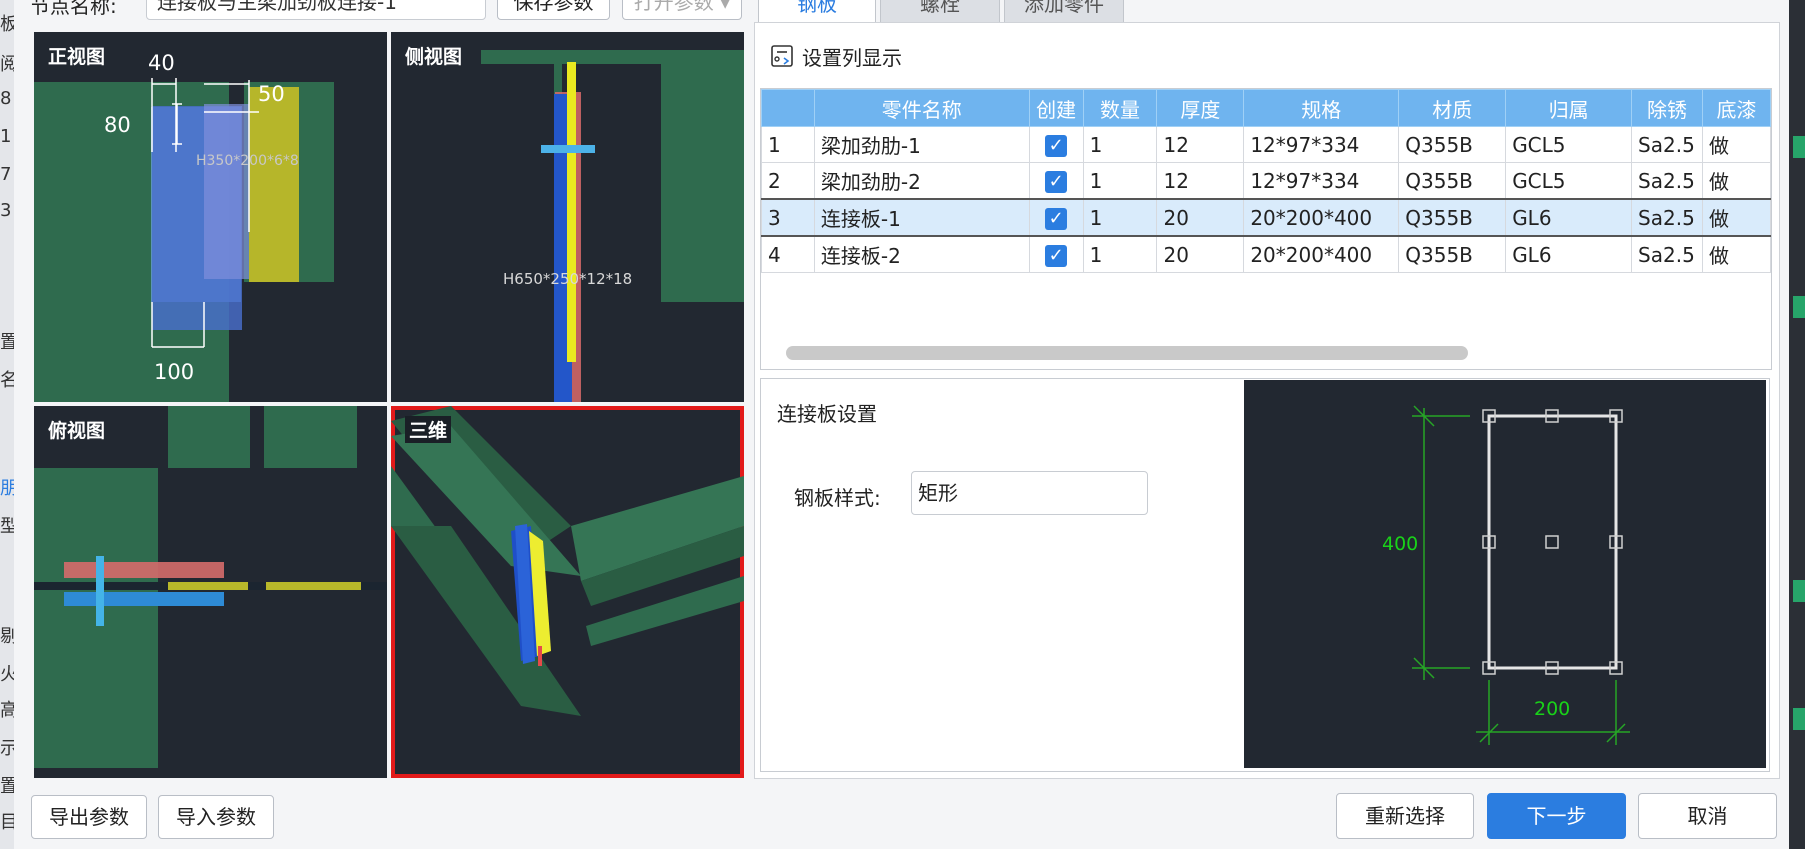 The width and height of the screenshot is (1805, 849). Describe the element at coordinates (1127, 353) in the screenshot. I see `table-horizontal-scrollbar` at that location.